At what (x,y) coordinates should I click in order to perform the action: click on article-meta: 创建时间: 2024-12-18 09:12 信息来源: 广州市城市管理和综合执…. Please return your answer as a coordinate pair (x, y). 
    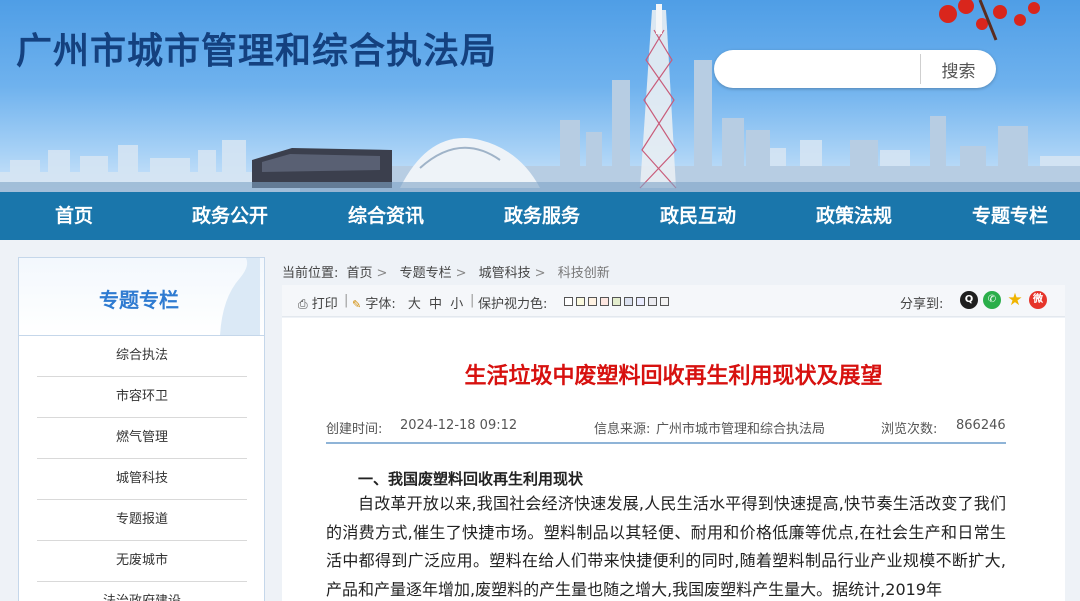
    Looking at the image, I should click on (666, 431).